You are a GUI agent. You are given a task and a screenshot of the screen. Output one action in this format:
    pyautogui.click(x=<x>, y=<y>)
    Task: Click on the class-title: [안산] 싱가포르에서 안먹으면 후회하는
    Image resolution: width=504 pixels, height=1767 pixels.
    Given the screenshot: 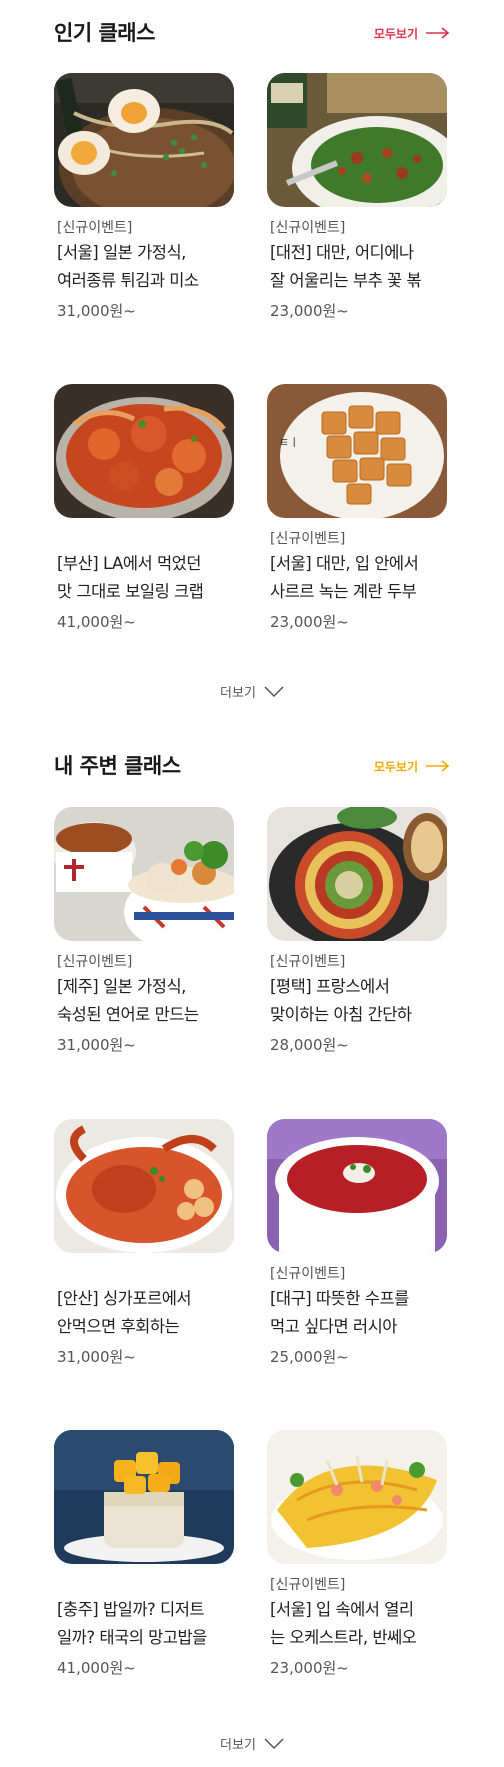 What is the action you would take?
    pyautogui.click(x=145, y=1313)
    